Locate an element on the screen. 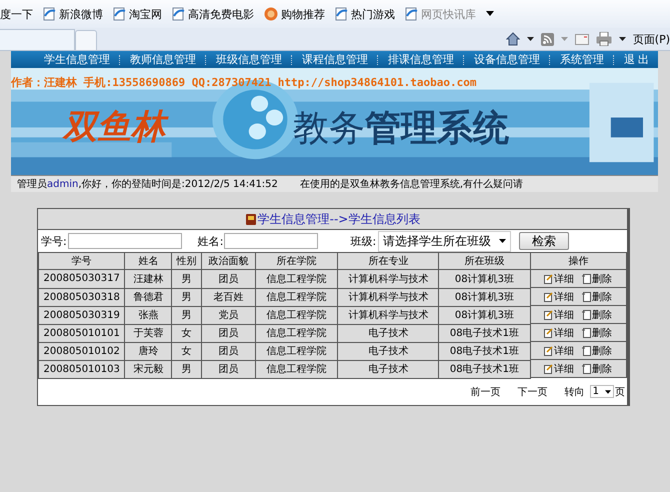  table-cell: 200805010101 is located at coordinates (81, 333).